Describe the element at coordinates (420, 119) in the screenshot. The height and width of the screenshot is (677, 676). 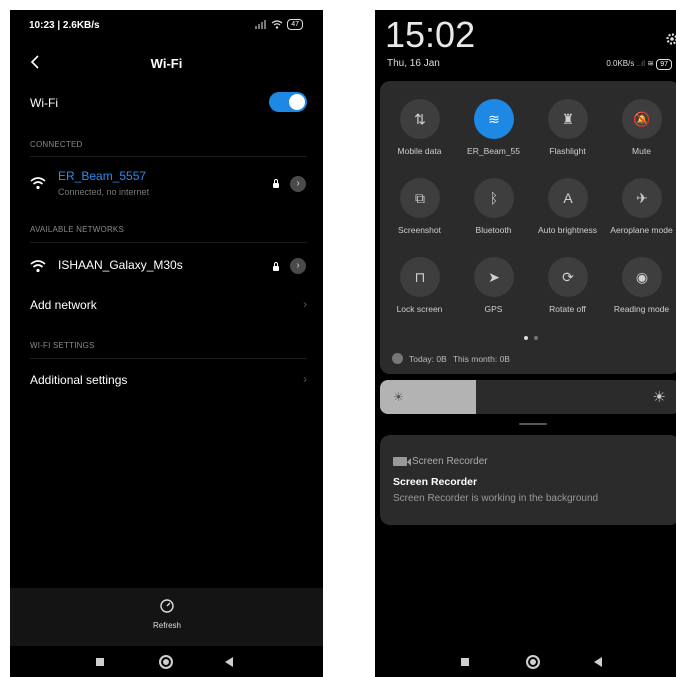
I see `mobile-data-icon: ⇅` at that location.